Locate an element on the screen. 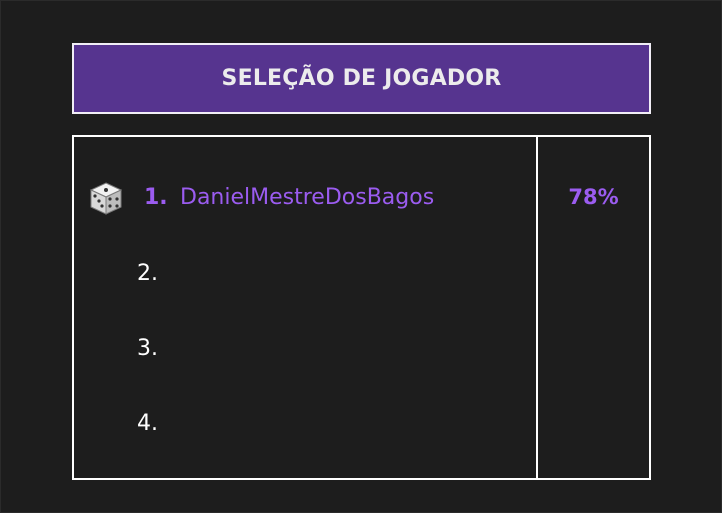  player-slot-2: 2. is located at coordinates (155, 273).